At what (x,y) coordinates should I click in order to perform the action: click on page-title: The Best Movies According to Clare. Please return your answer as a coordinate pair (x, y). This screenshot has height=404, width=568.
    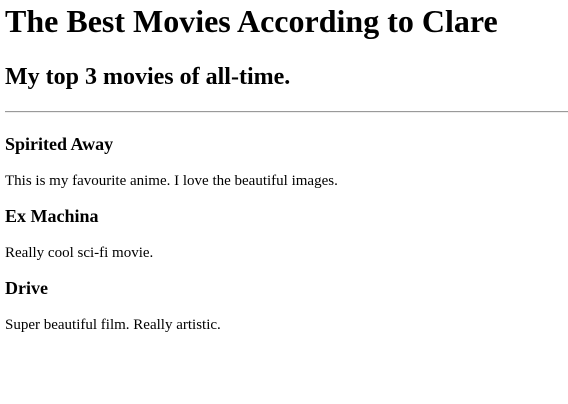
    Looking at the image, I should click on (251, 21).